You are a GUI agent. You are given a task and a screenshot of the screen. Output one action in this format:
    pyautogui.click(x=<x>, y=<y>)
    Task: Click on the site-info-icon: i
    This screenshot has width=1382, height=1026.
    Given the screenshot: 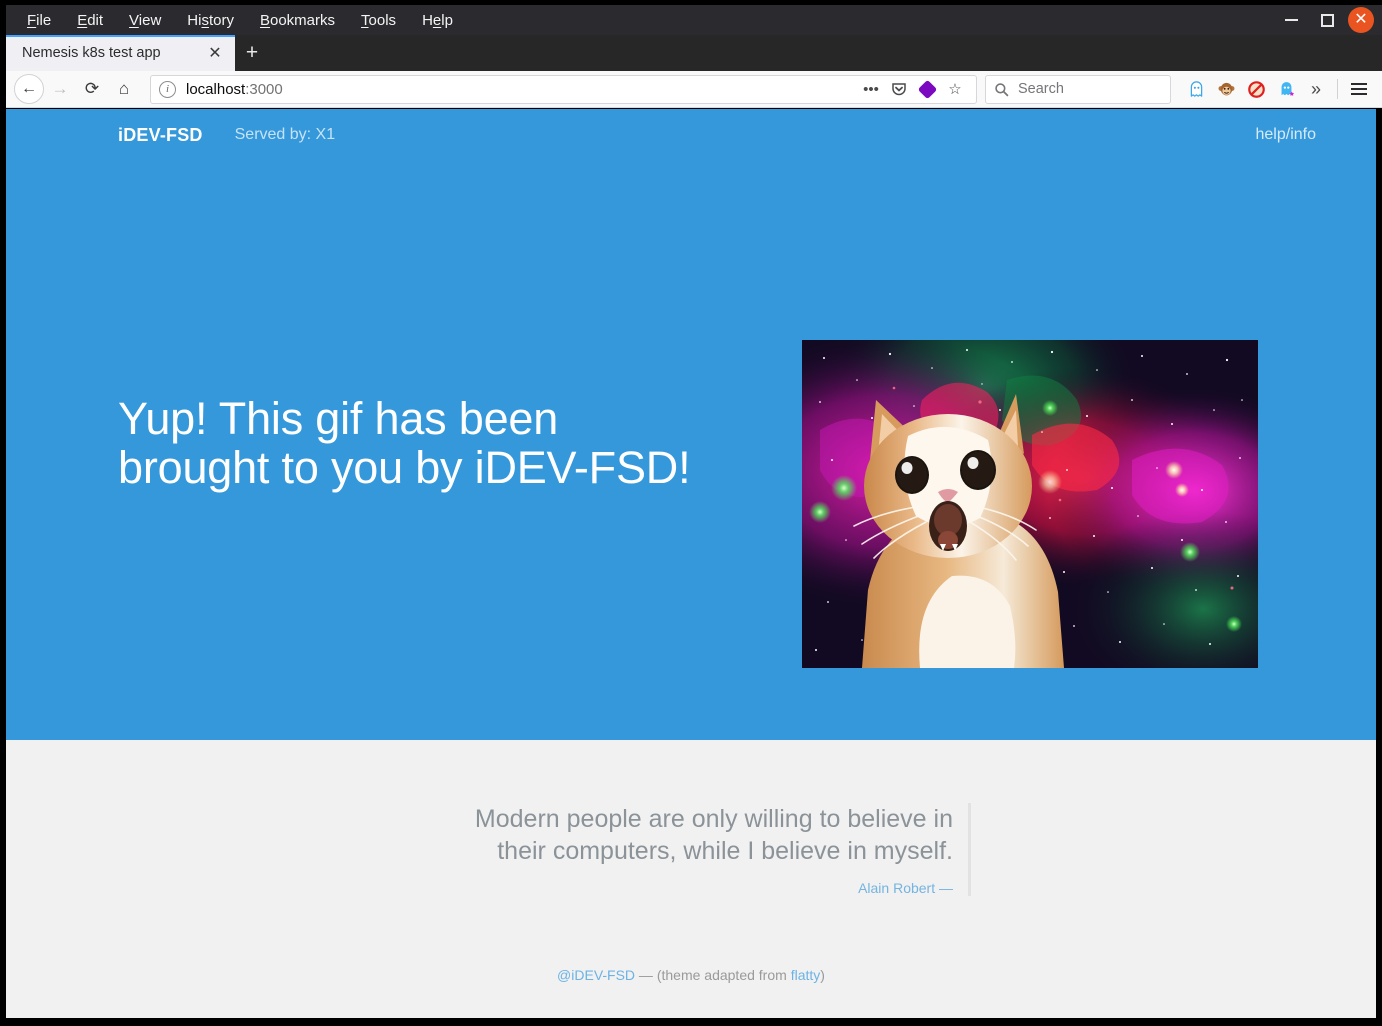 What is the action you would take?
    pyautogui.click(x=167, y=89)
    